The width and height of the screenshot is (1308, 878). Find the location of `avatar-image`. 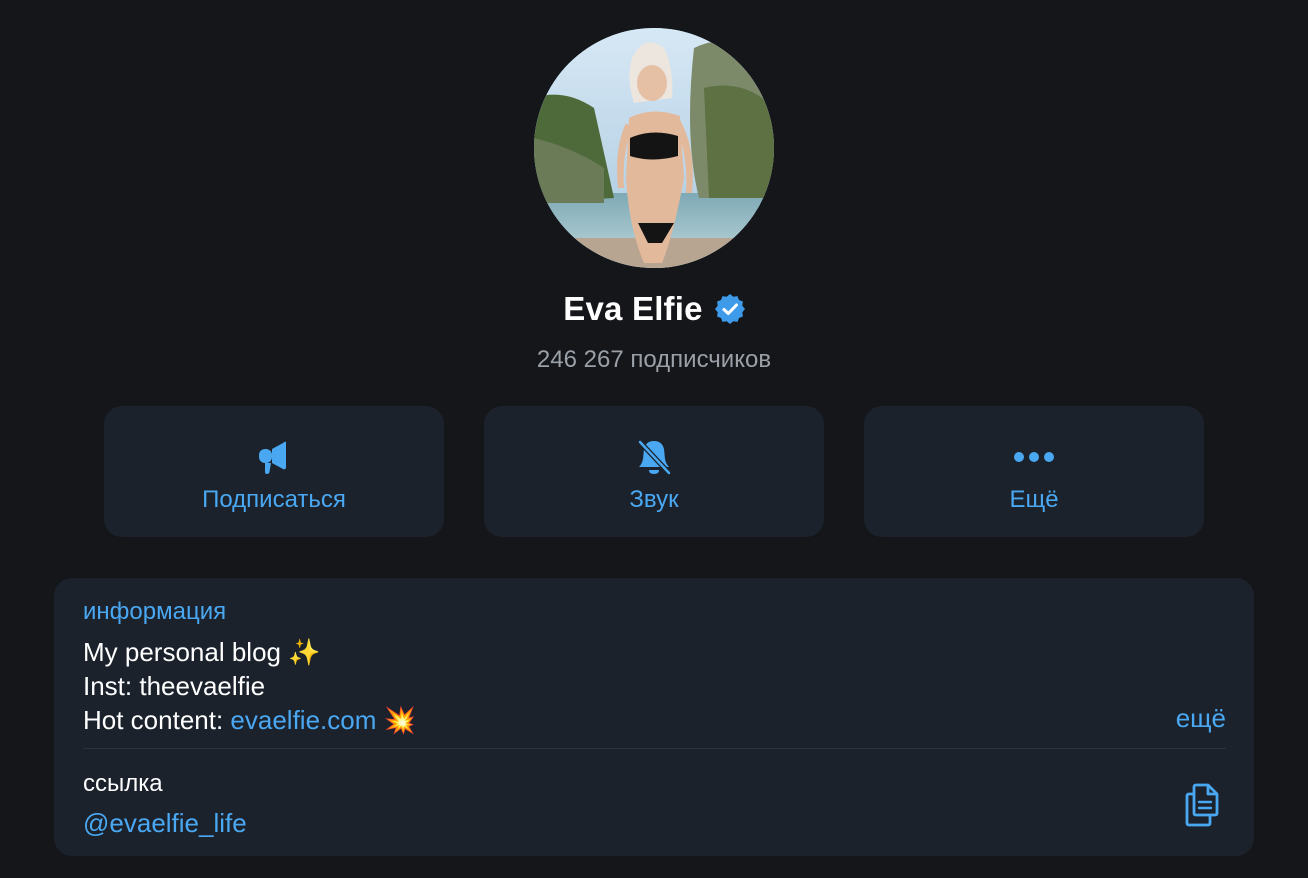

avatar-image is located at coordinates (654, 148).